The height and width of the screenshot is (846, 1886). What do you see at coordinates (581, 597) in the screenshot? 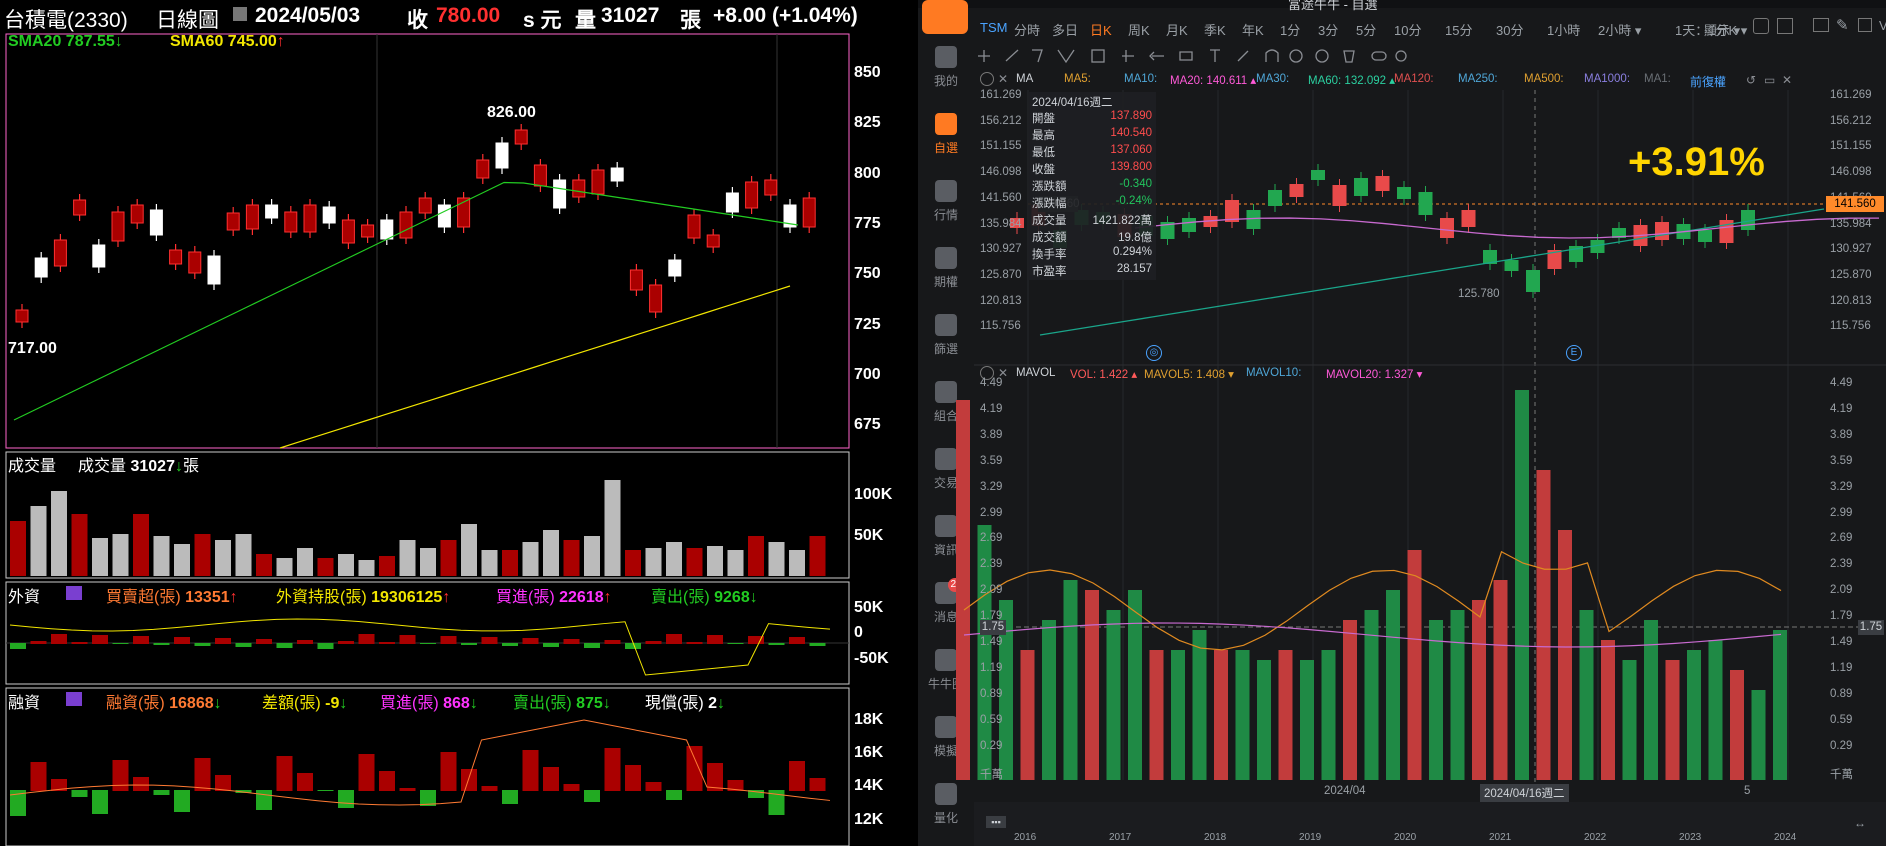
I see `foreign-buy-value: 22618` at bounding box center [581, 597].